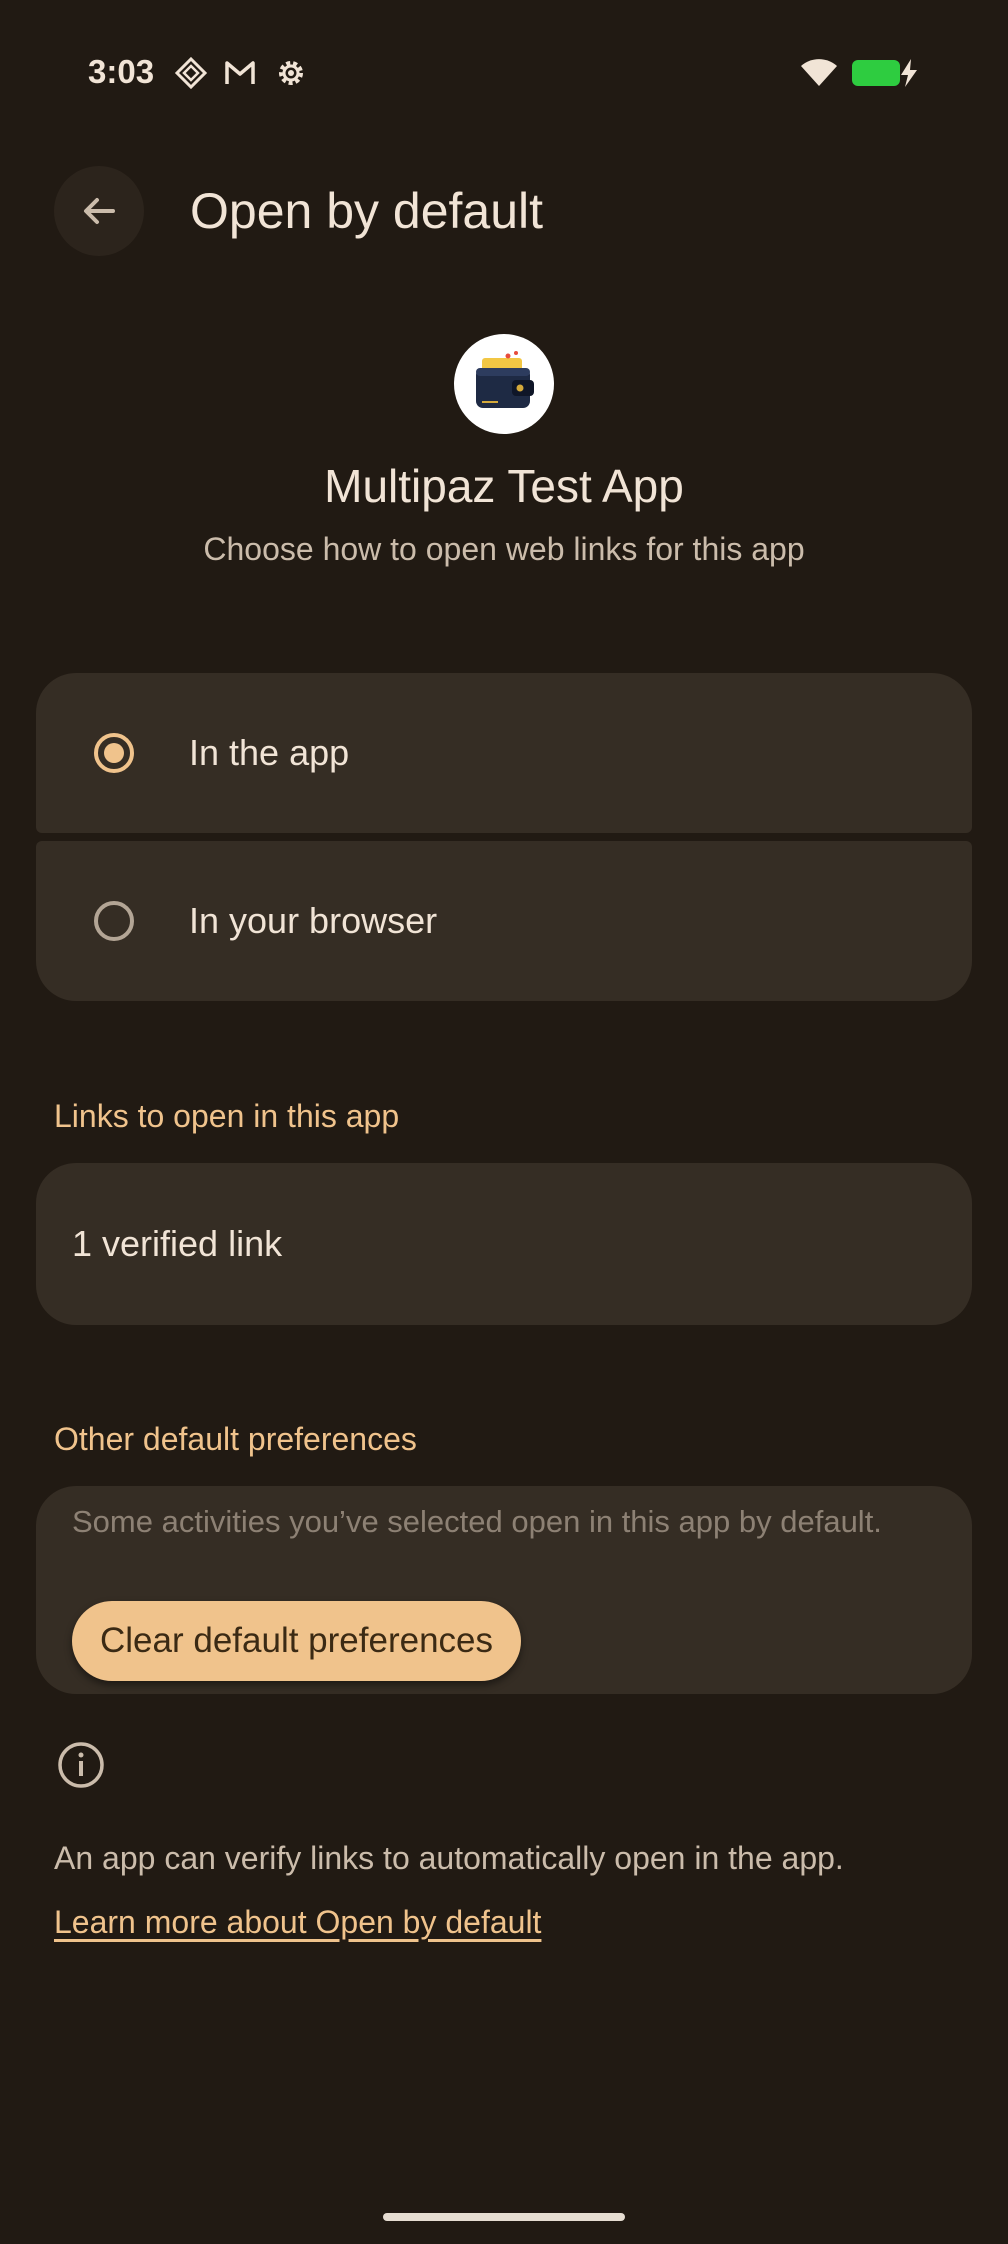 Image resolution: width=1008 pixels, height=2244 pixels. Describe the element at coordinates (367, 211) in the screenshot. I see `page-title: Open by default` at that location.